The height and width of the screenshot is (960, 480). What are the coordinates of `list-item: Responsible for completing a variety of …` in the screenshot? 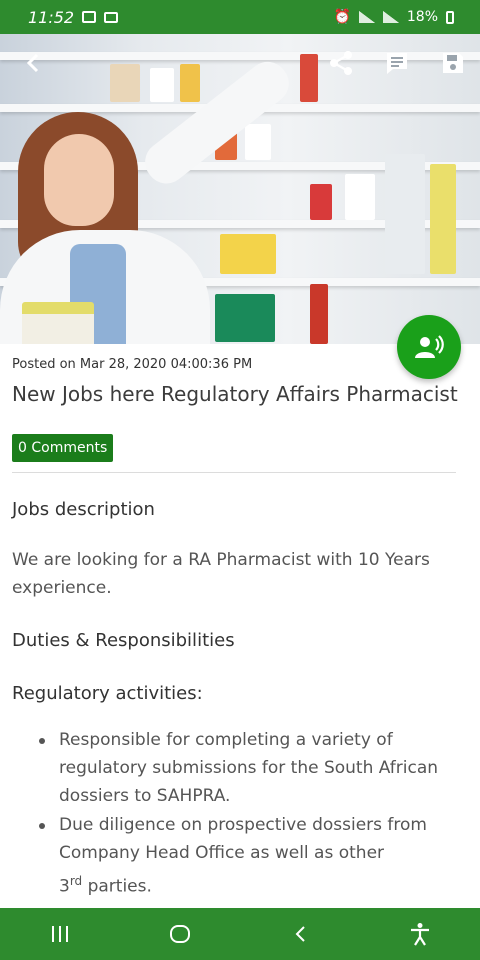 It's located at (253, 768).